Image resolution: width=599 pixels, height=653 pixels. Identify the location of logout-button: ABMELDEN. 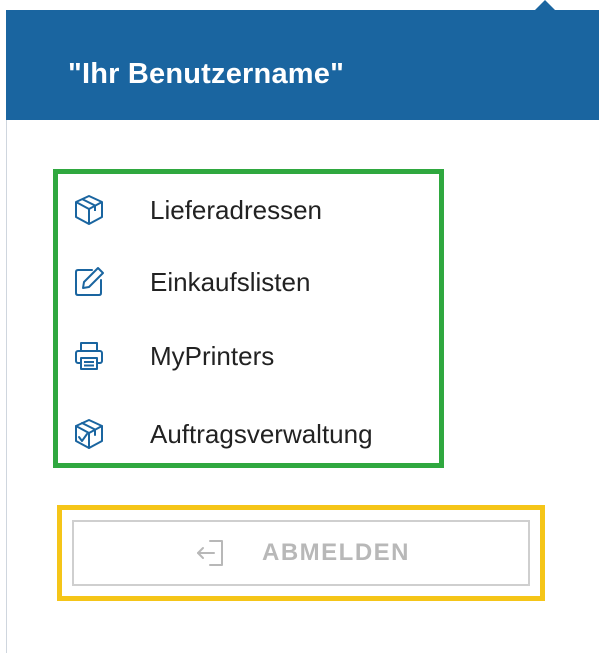
(301, 553).